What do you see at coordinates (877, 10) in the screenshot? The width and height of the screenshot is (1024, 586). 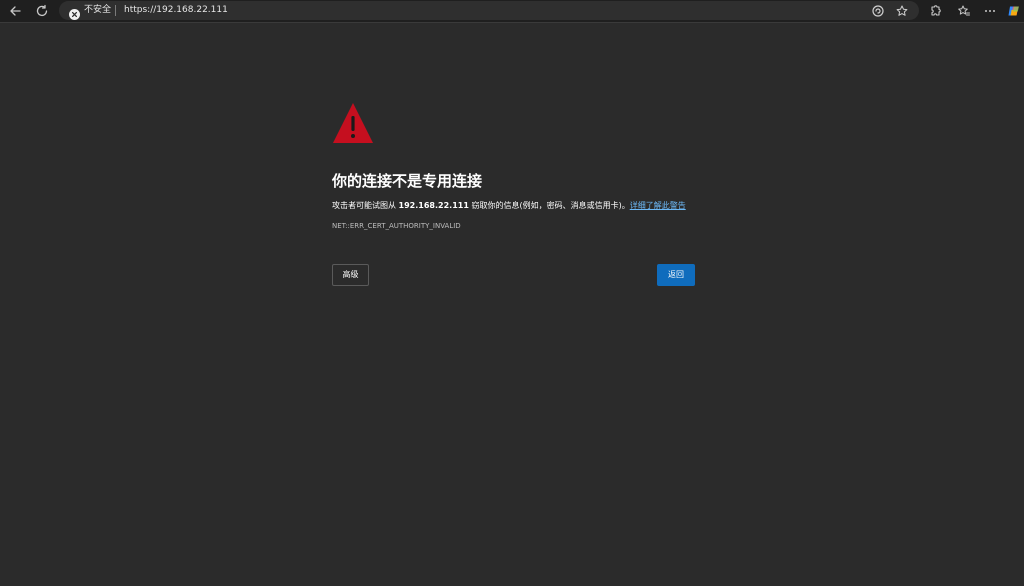 I see `read-aloud-icon` at bounding box center [877, 10].